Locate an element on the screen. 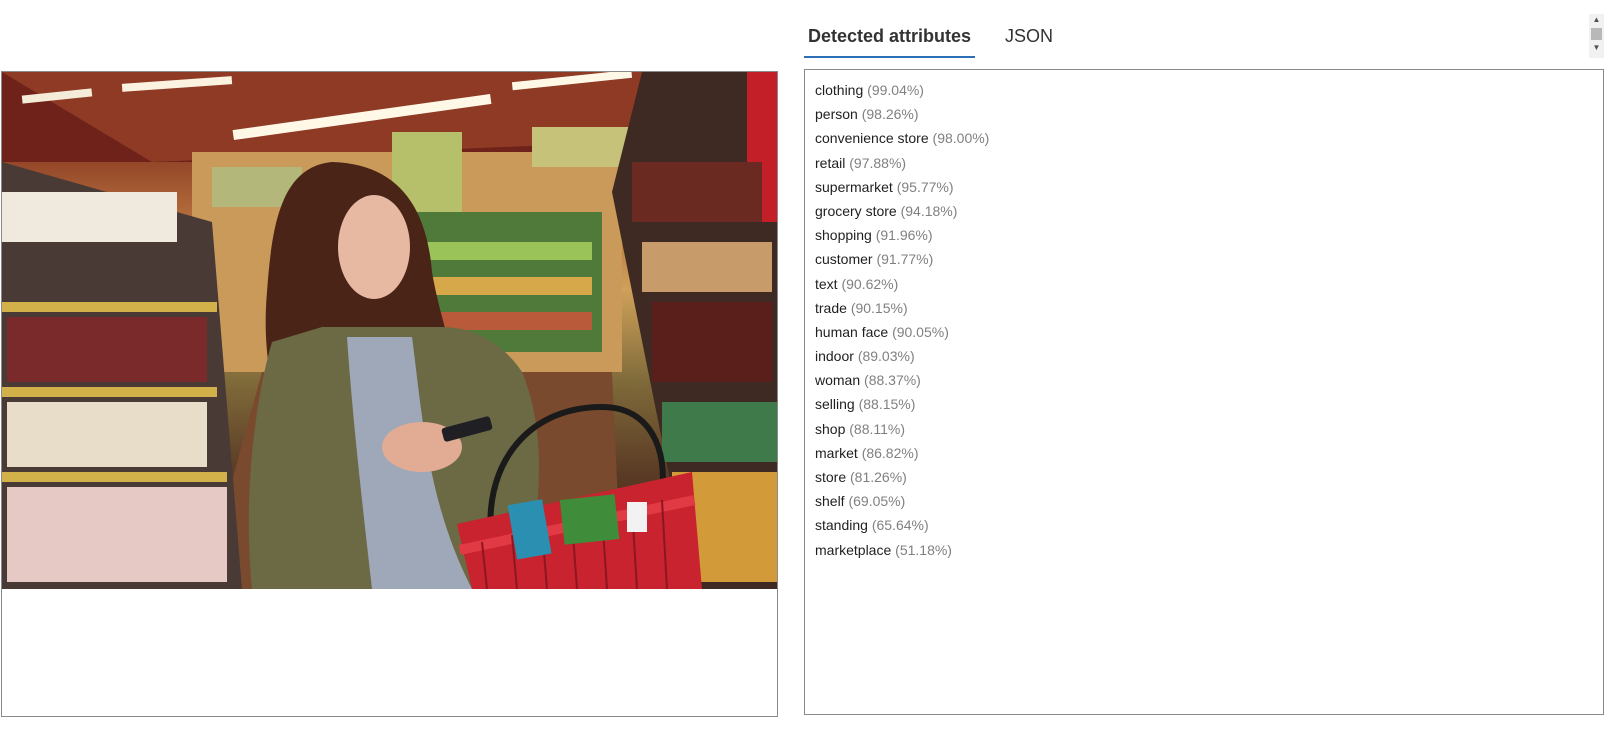 The height and width of the screenshot is (742, 1611). attribute-name: woman is located at coordinates (838, 380).